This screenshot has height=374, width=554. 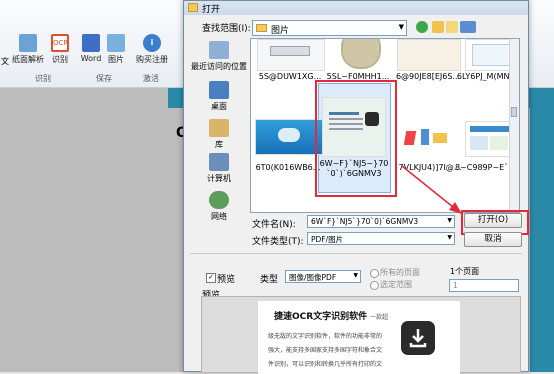 What do you see at coordinates (226, 29) in the screenshot?
I see `look-in-label: 查找范围(I):` at bounding box center [226, 29].